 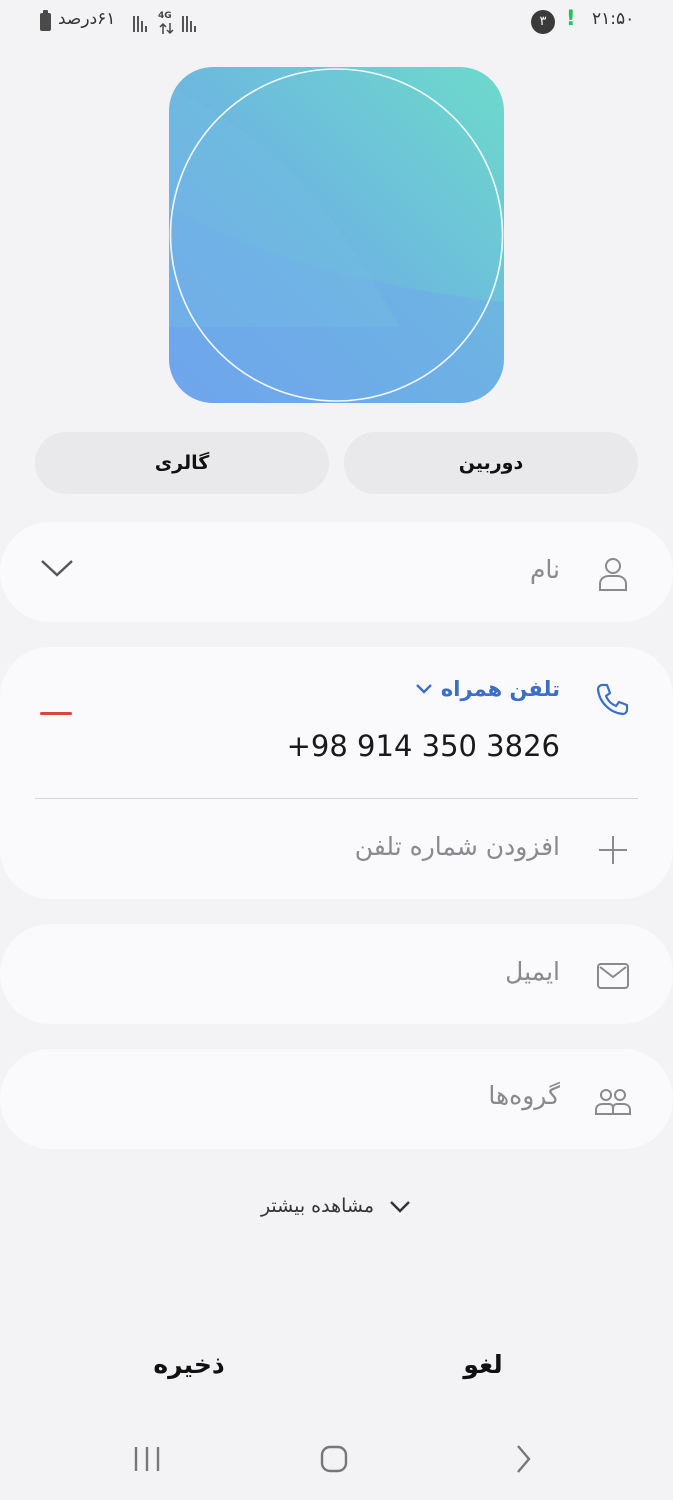 I want to click on view-more-button: مشاهده بیشتر, so click(x=336, y=1206).